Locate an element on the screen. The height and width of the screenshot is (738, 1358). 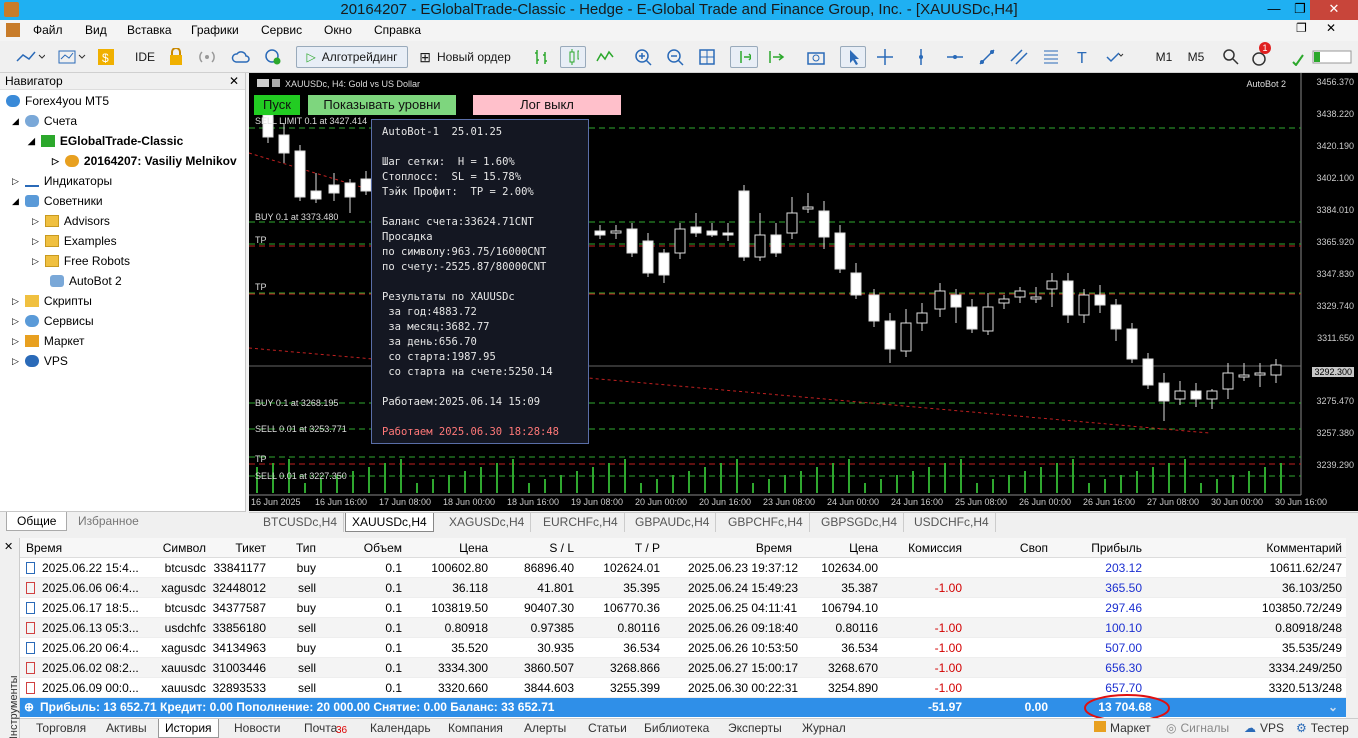
tab-trade: Торговля is located at coordinates (61, 728).